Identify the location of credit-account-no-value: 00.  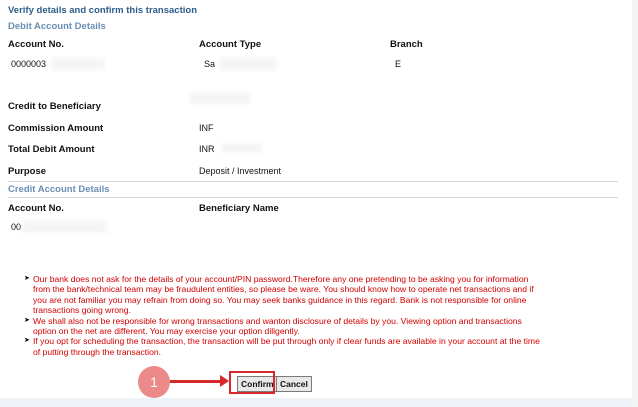
(16, 227).